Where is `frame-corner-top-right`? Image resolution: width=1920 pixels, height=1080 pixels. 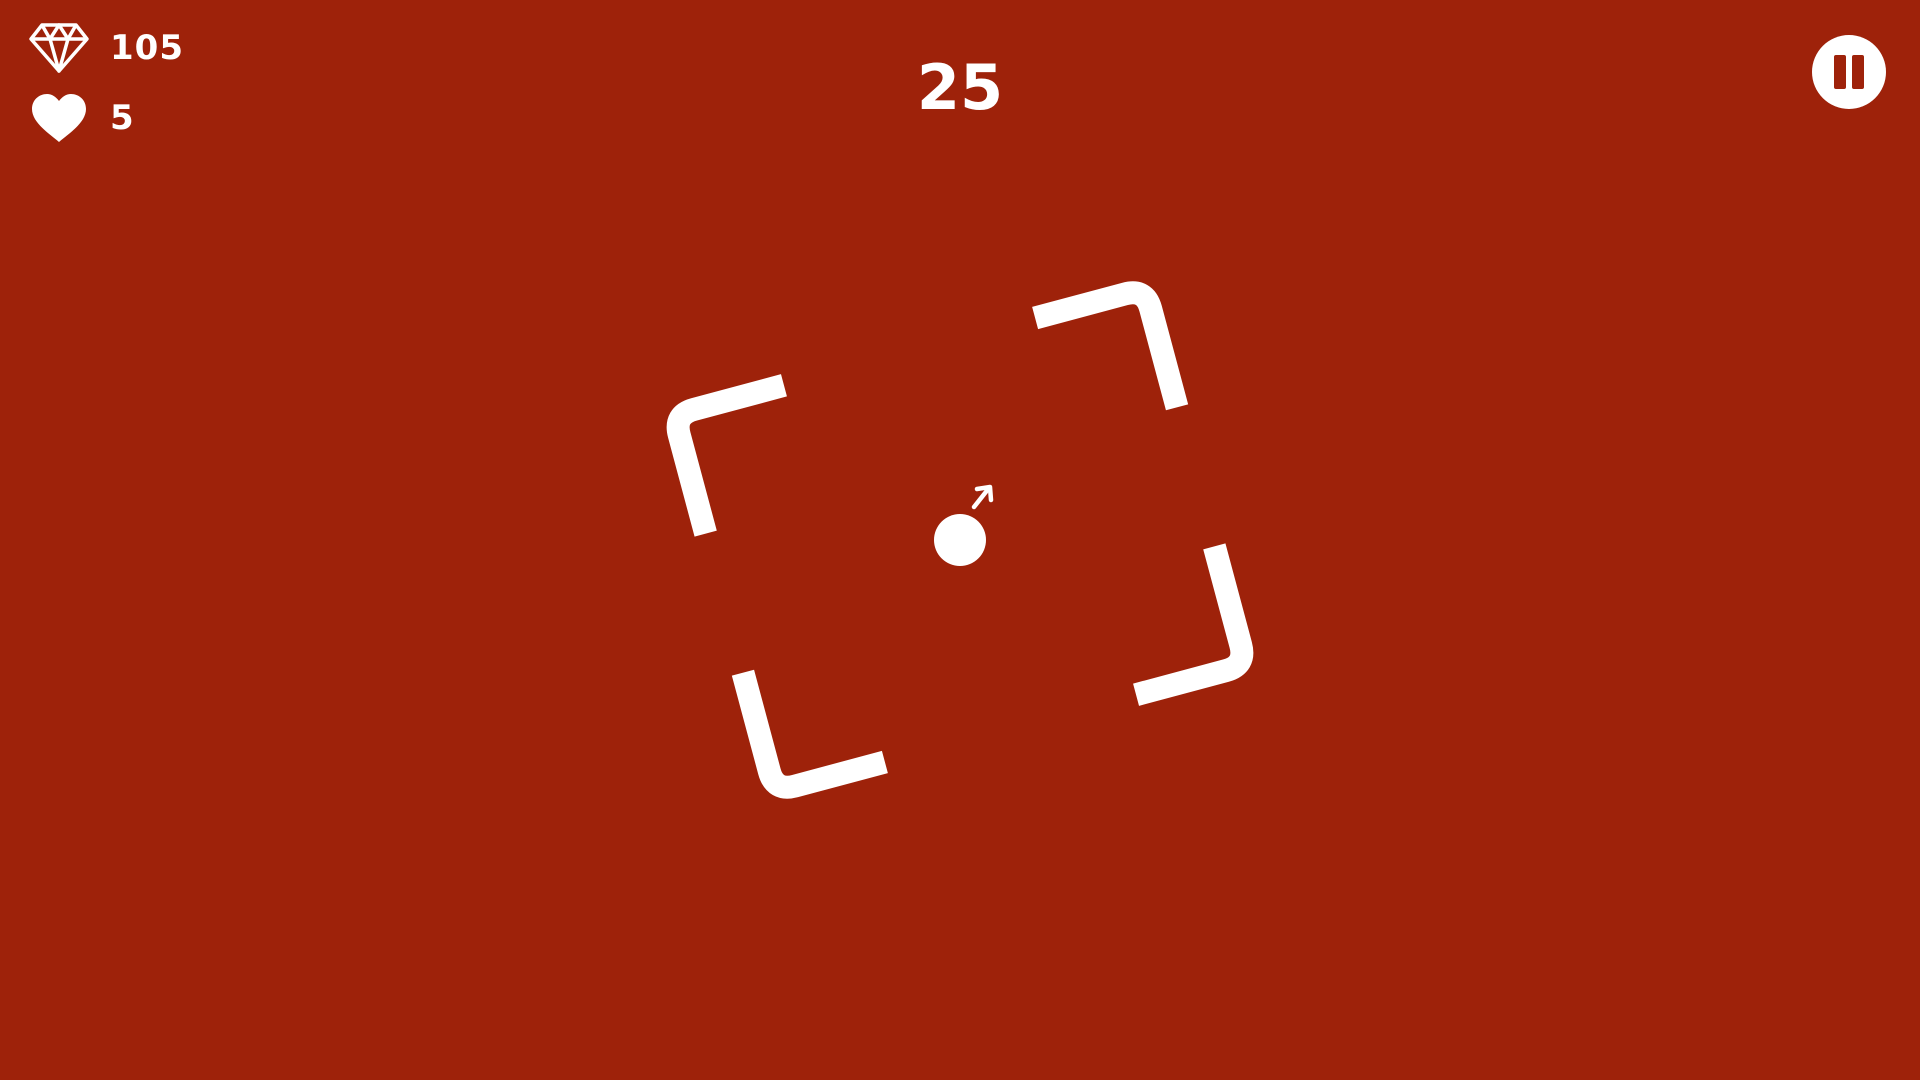
frame-corner-top-right is located at coordinates (1110, 346).